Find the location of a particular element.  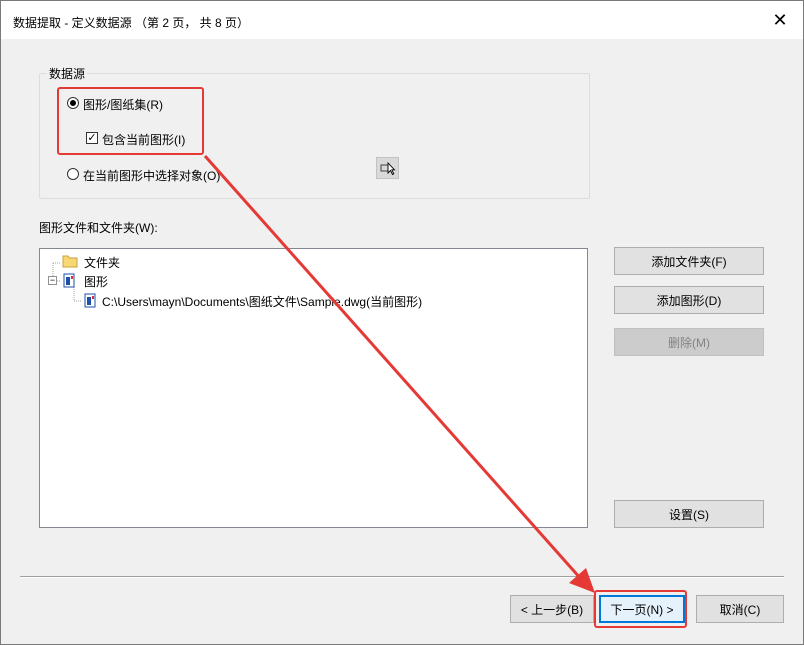

drawing-icon is located at coordinates (69, 280).